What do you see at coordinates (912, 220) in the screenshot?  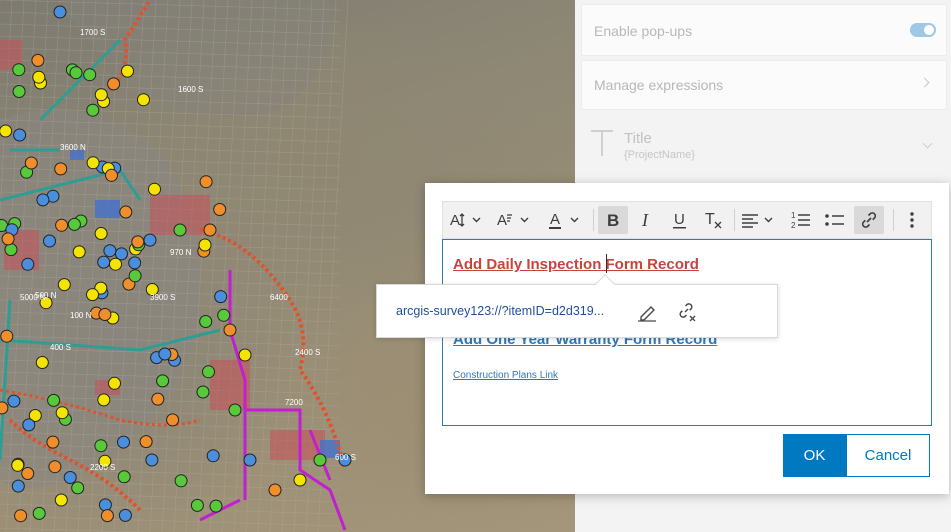 I see `more-button` at bounding box center [912, 220].